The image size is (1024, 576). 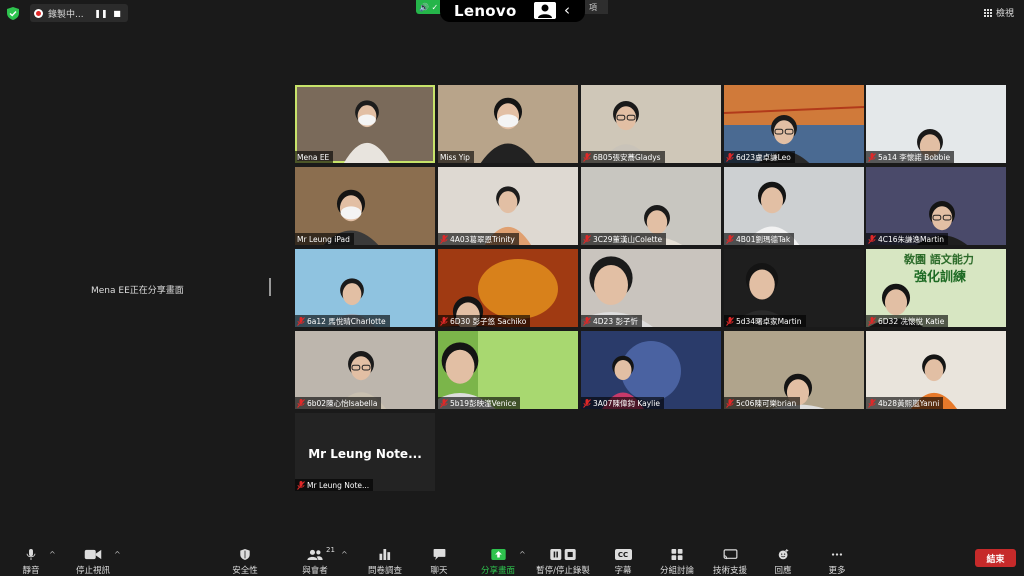 I want to click on participant-name-label: 5a14 李懷諾 Bobbie, so click(x=910, y=157).